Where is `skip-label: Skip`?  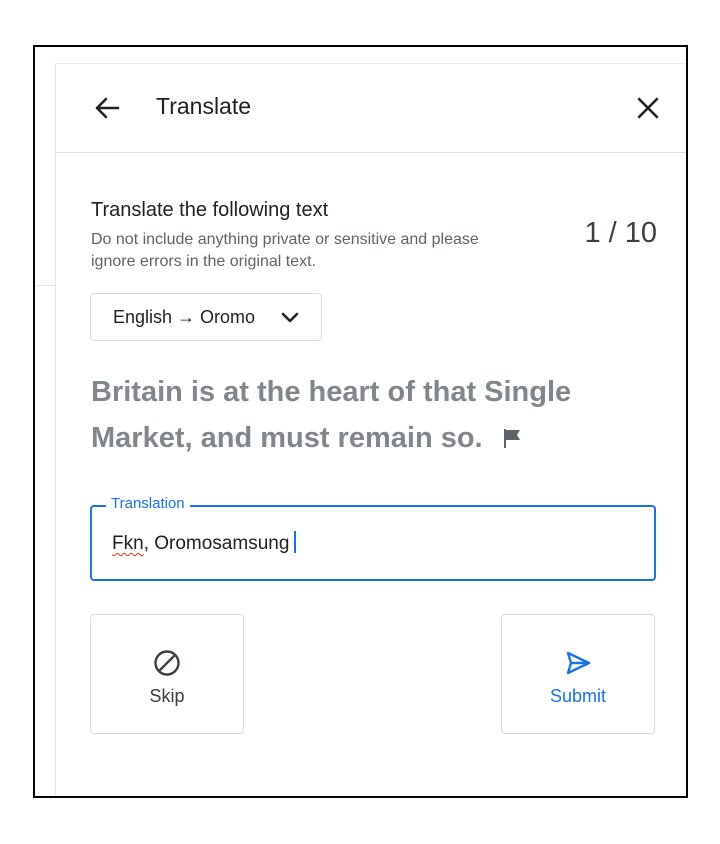
skip-label: Skip is located at coordinates (167, 696).